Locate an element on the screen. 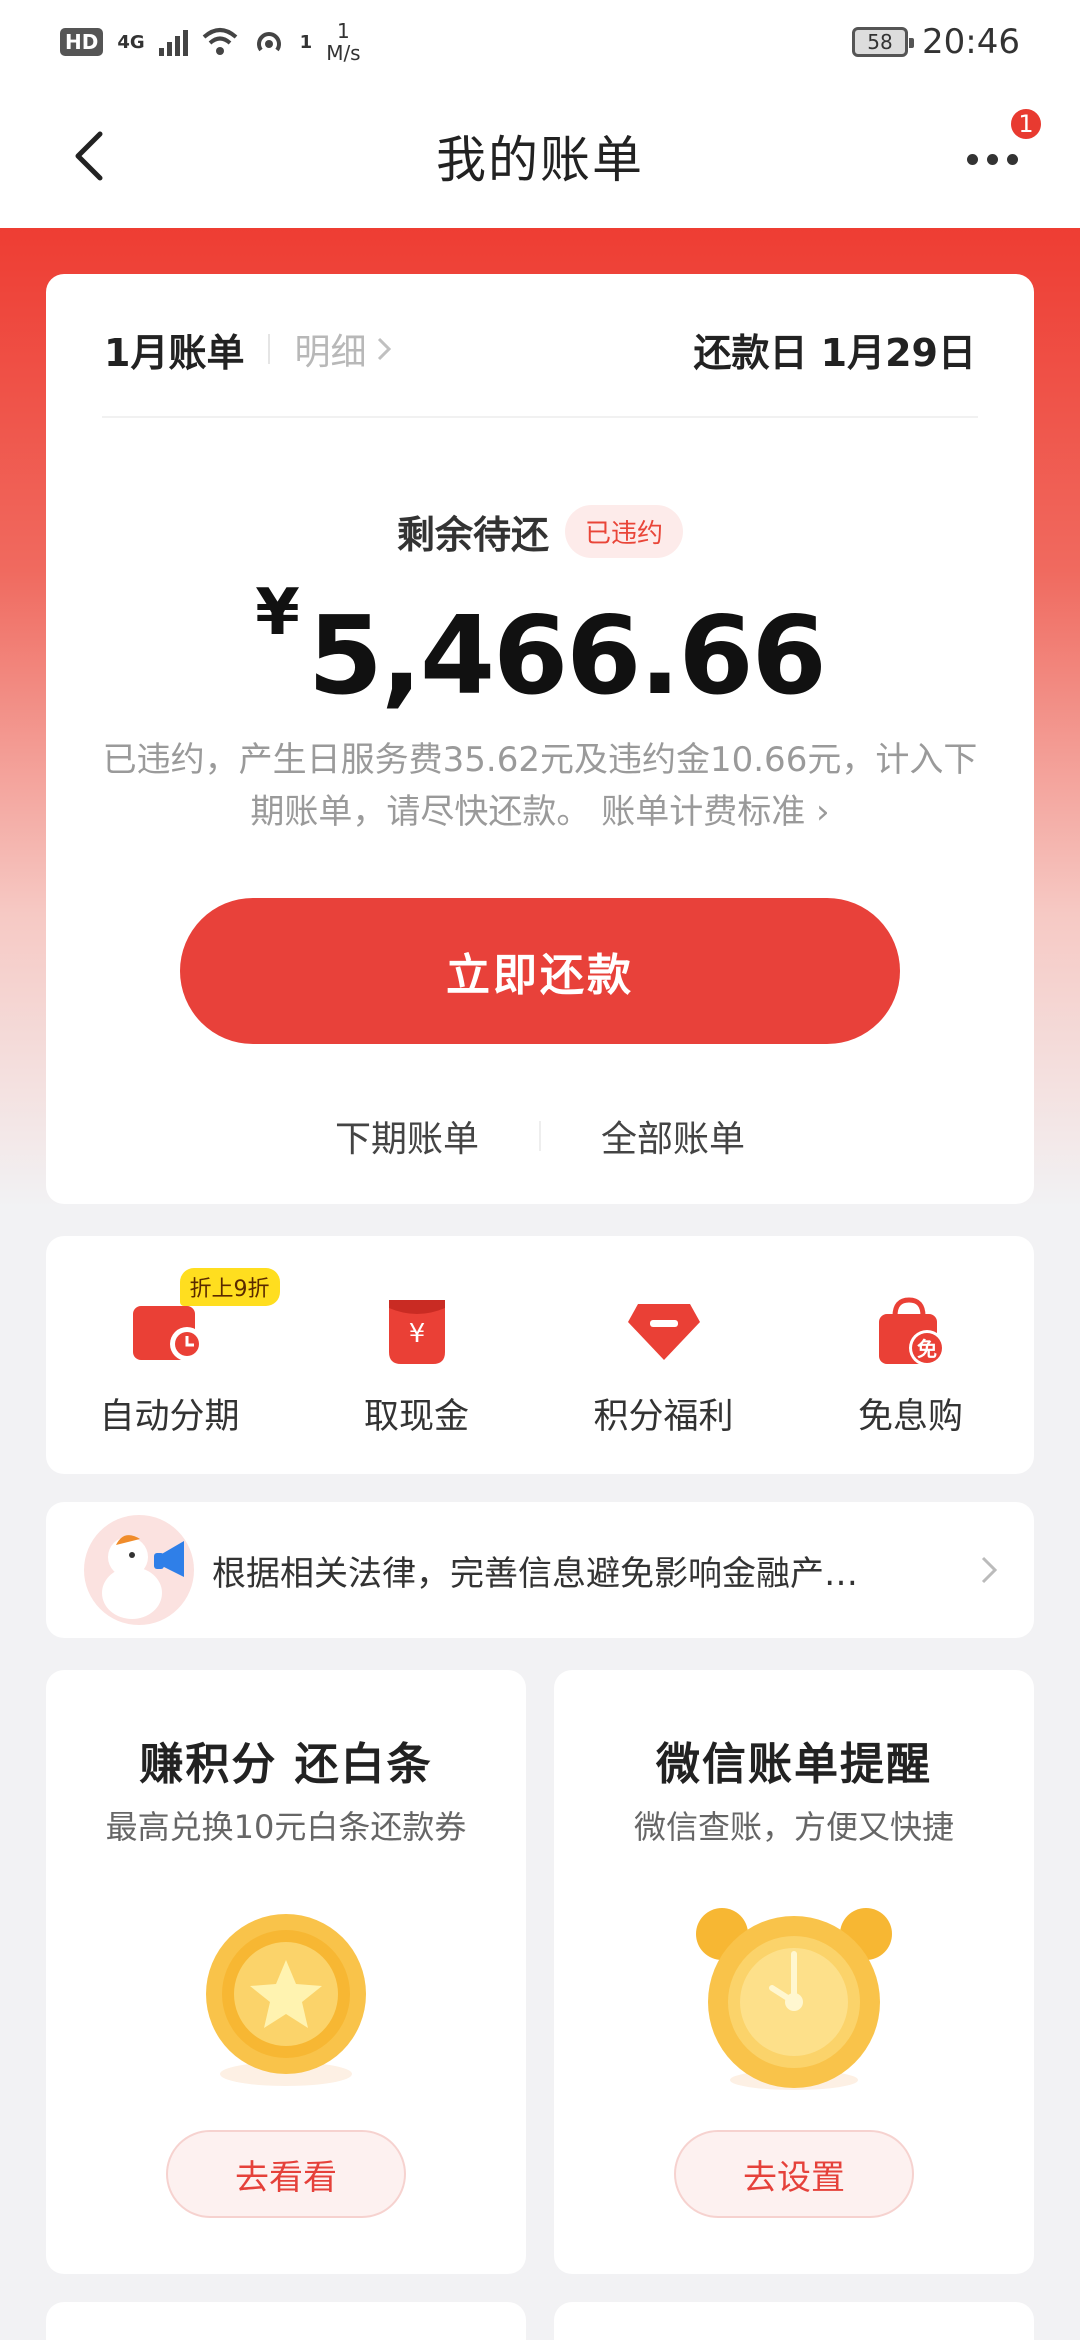 The width and height of the screenshot is (1080, 2340). status-badge: 已违约 is located at coordinates (624, 531).